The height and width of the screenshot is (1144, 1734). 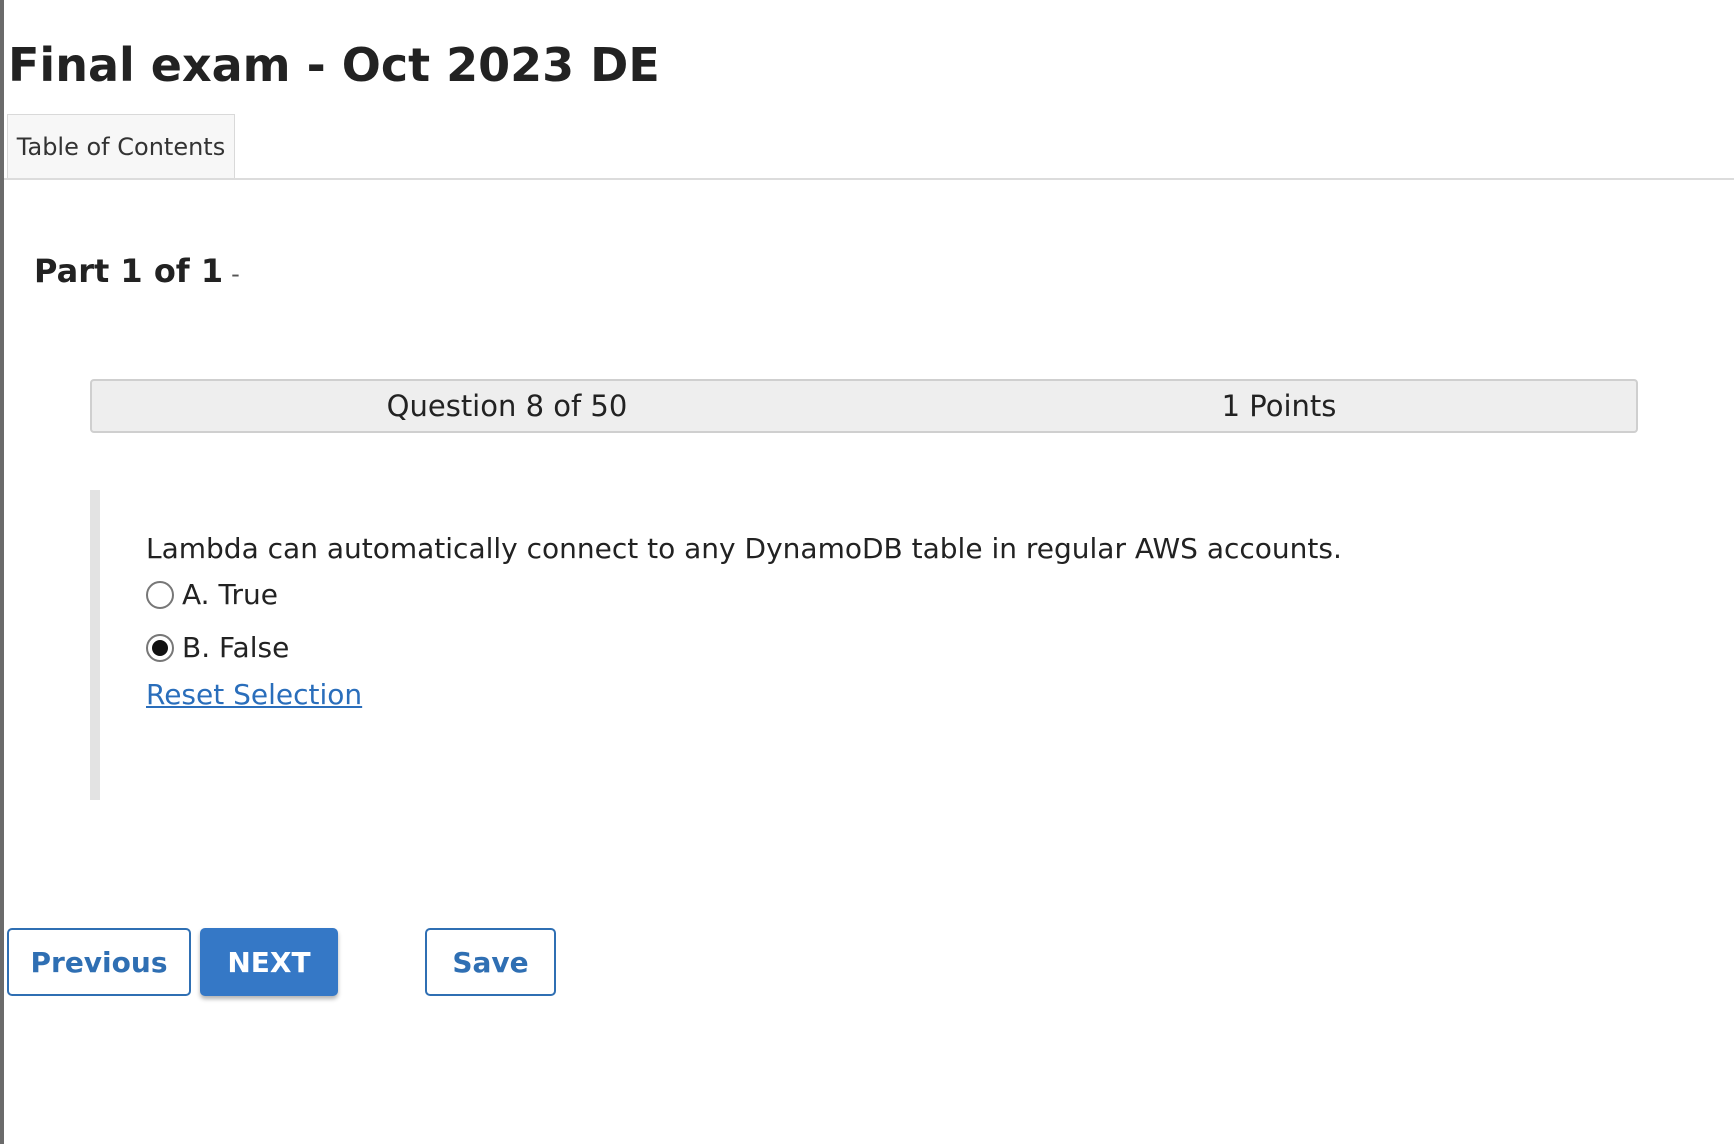 I want to click on option-b-label: B. False, so click(x=235, y=647).